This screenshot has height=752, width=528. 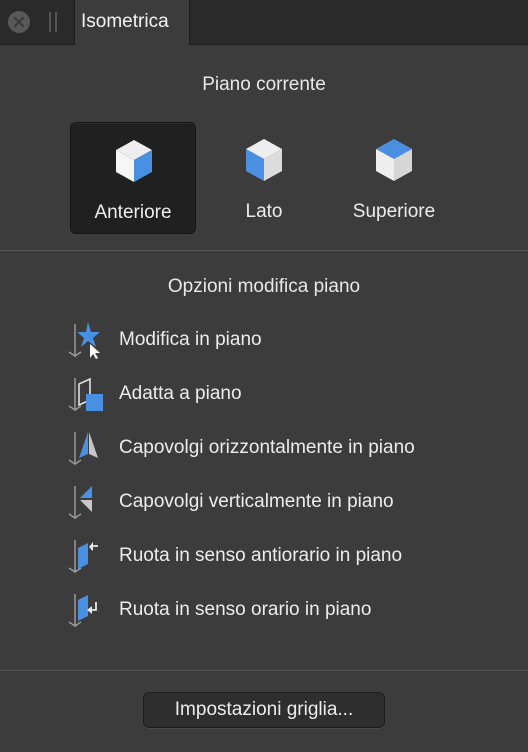 I want to click on flip-vertical-icon, so click(x=80, y=503).